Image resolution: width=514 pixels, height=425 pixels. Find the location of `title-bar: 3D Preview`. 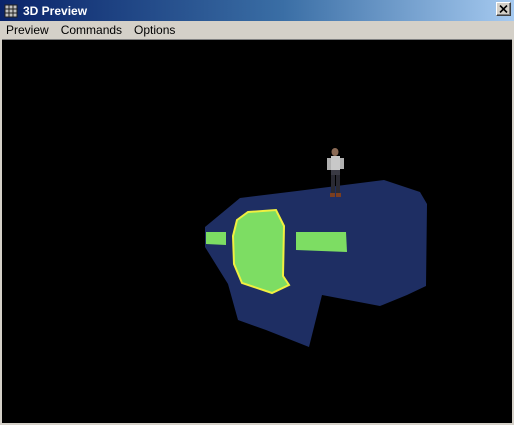

title-bar: 3D Preview is located at coordinates (257, 10).